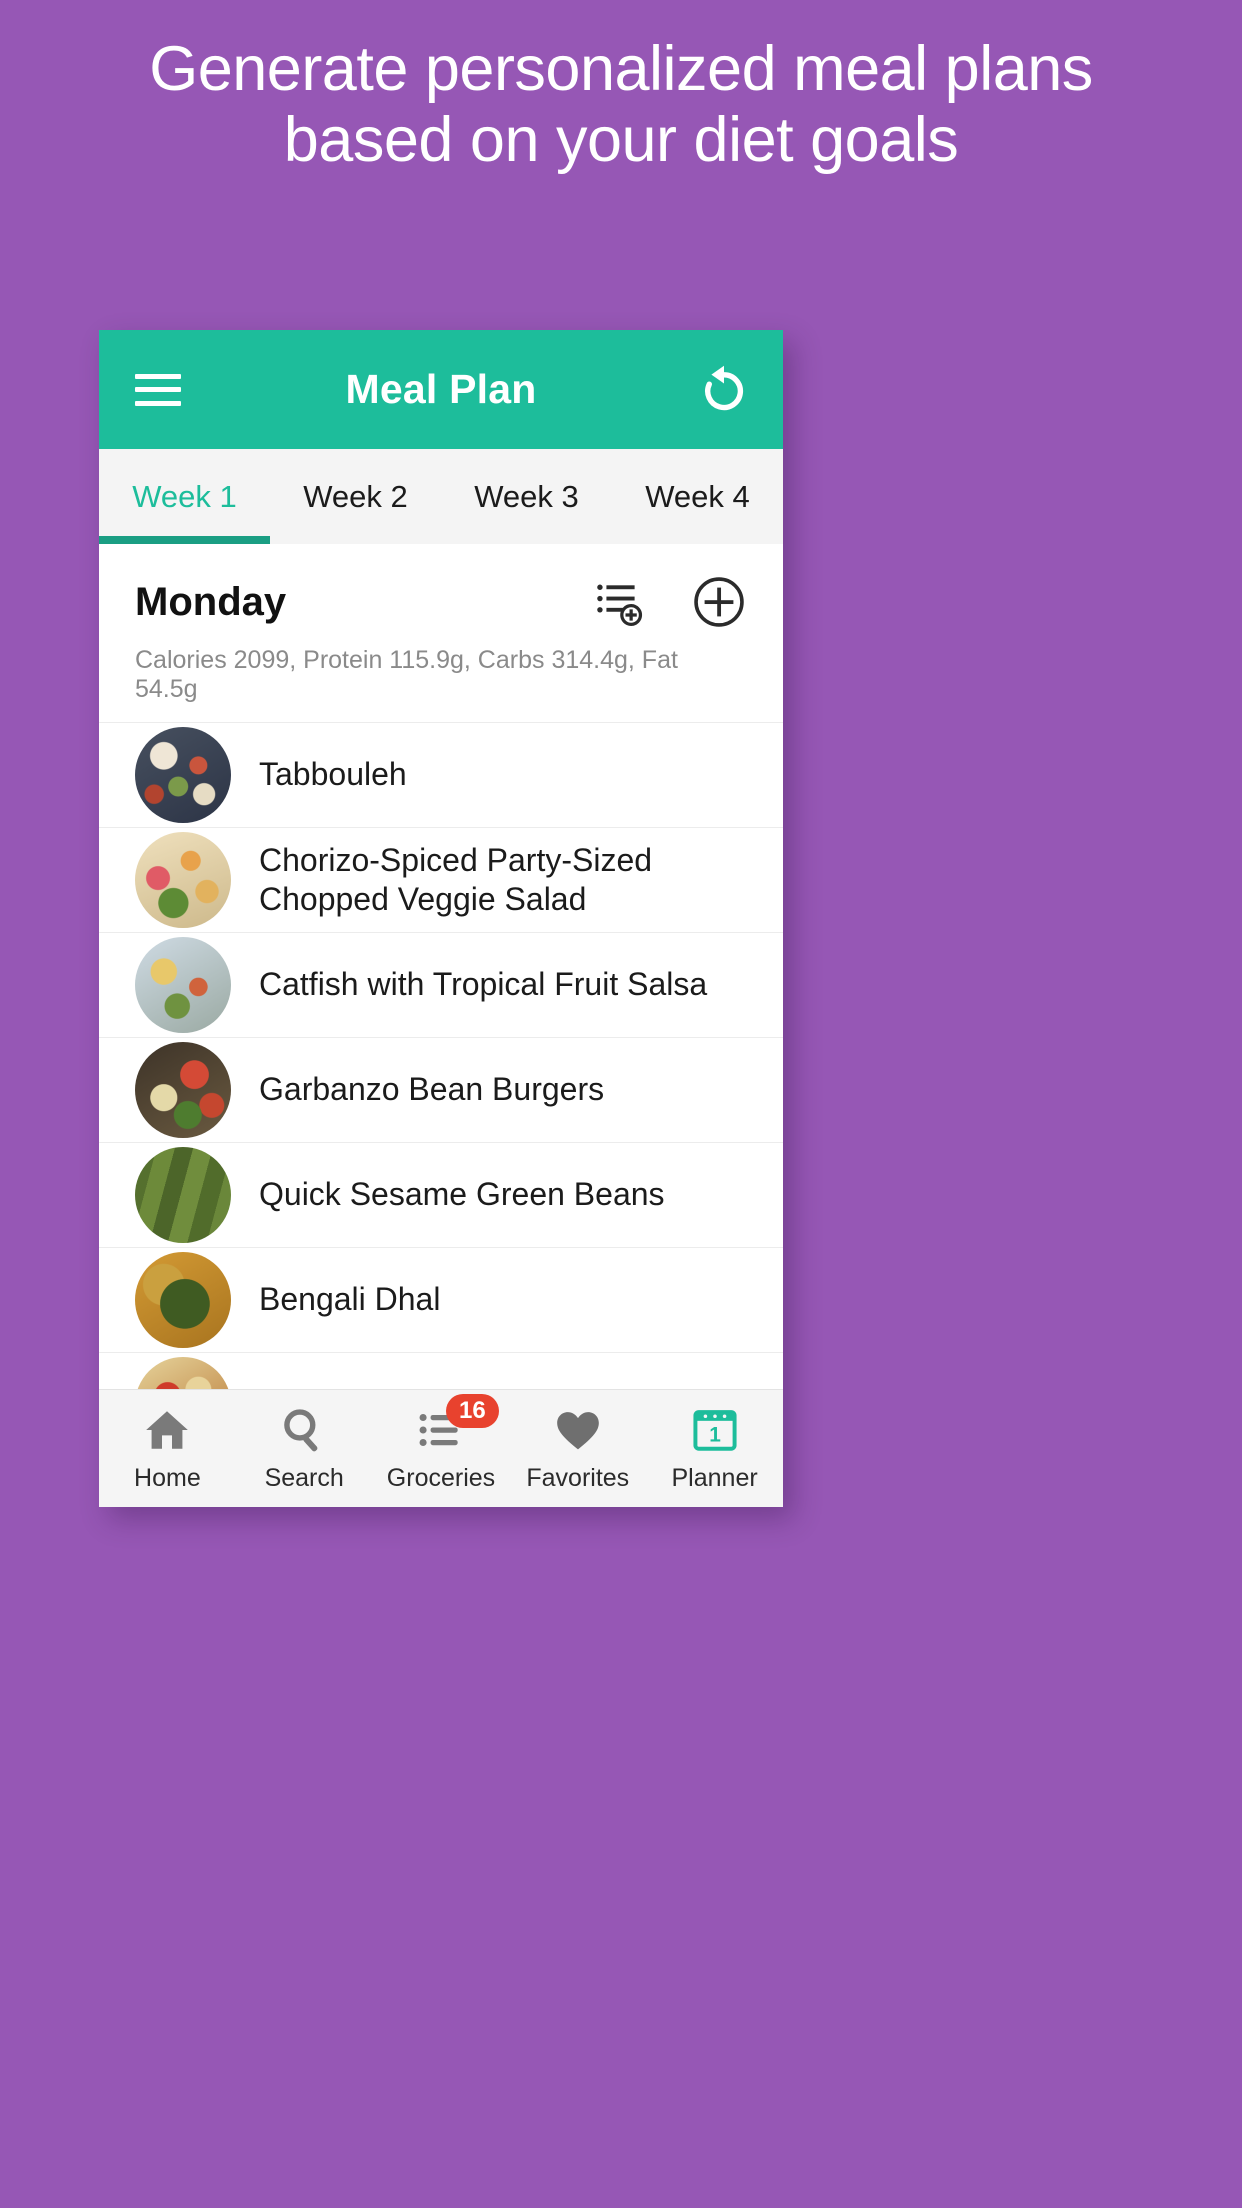  I want to click on nav-item-home: Home, so click(167, 1448).